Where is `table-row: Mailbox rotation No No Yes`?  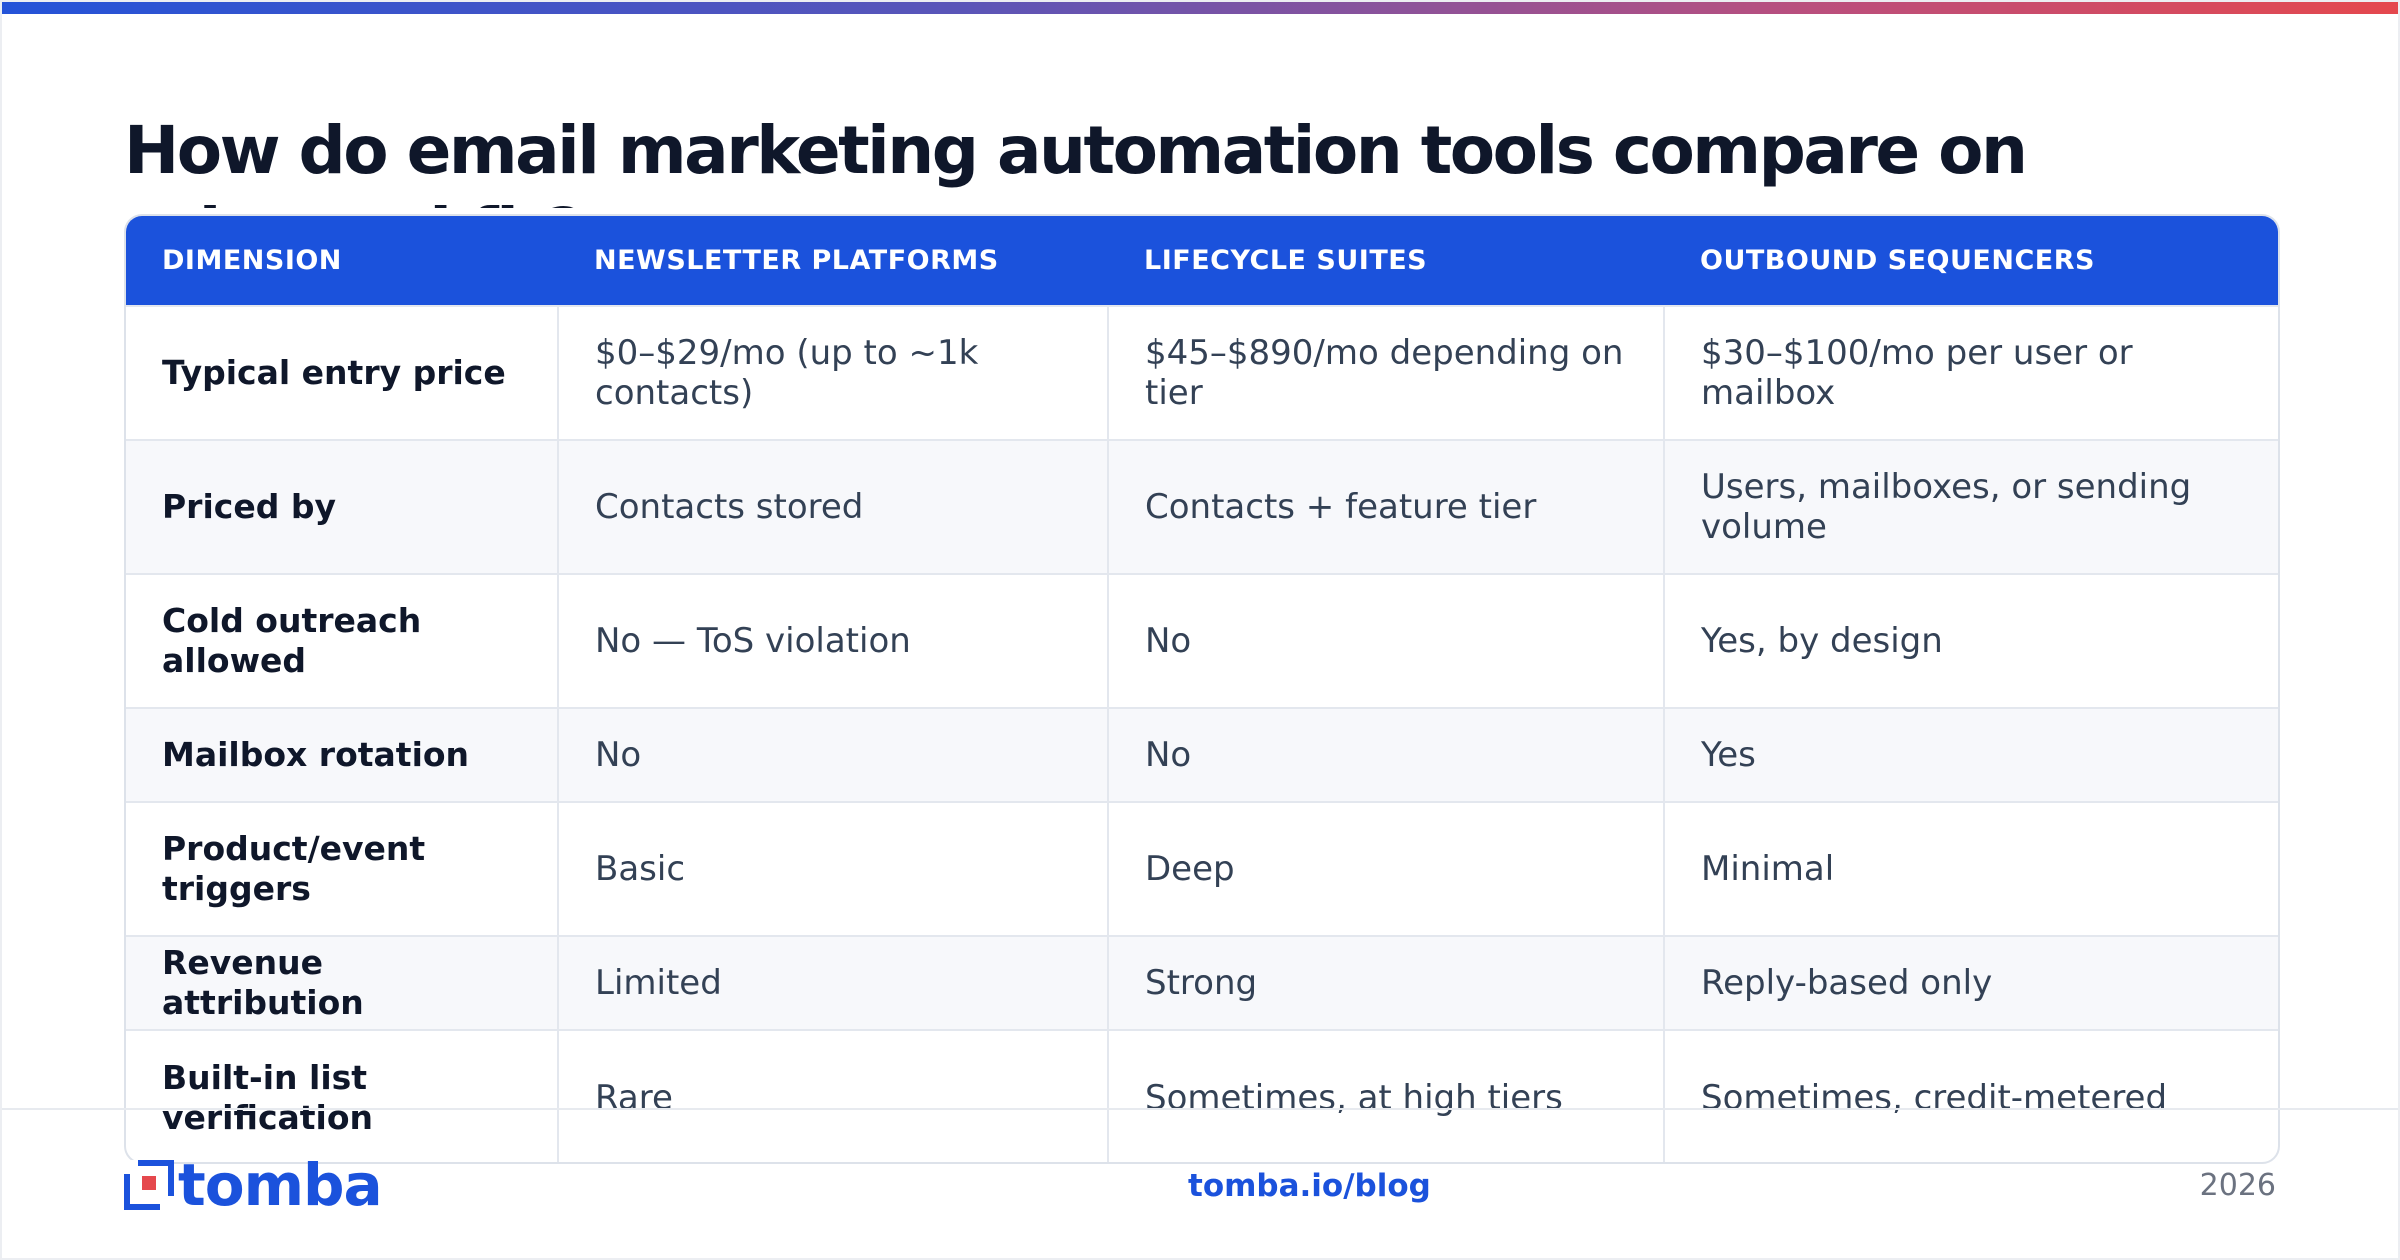 table-row: Mailbox rotation No No Yes is located at coordinates (1202, 754).